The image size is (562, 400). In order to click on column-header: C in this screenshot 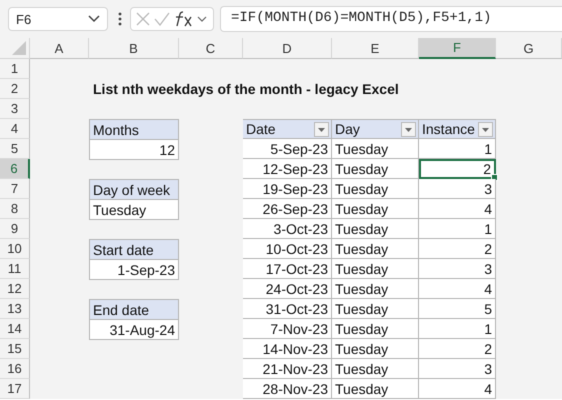, I will do `click(211, 48)`.